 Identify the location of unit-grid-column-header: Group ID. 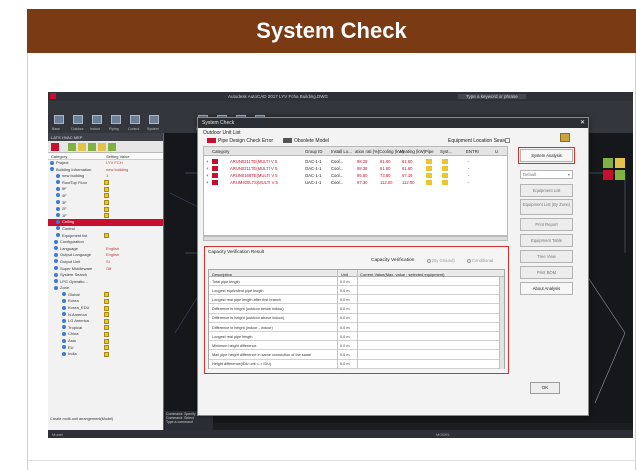
(313, 151).